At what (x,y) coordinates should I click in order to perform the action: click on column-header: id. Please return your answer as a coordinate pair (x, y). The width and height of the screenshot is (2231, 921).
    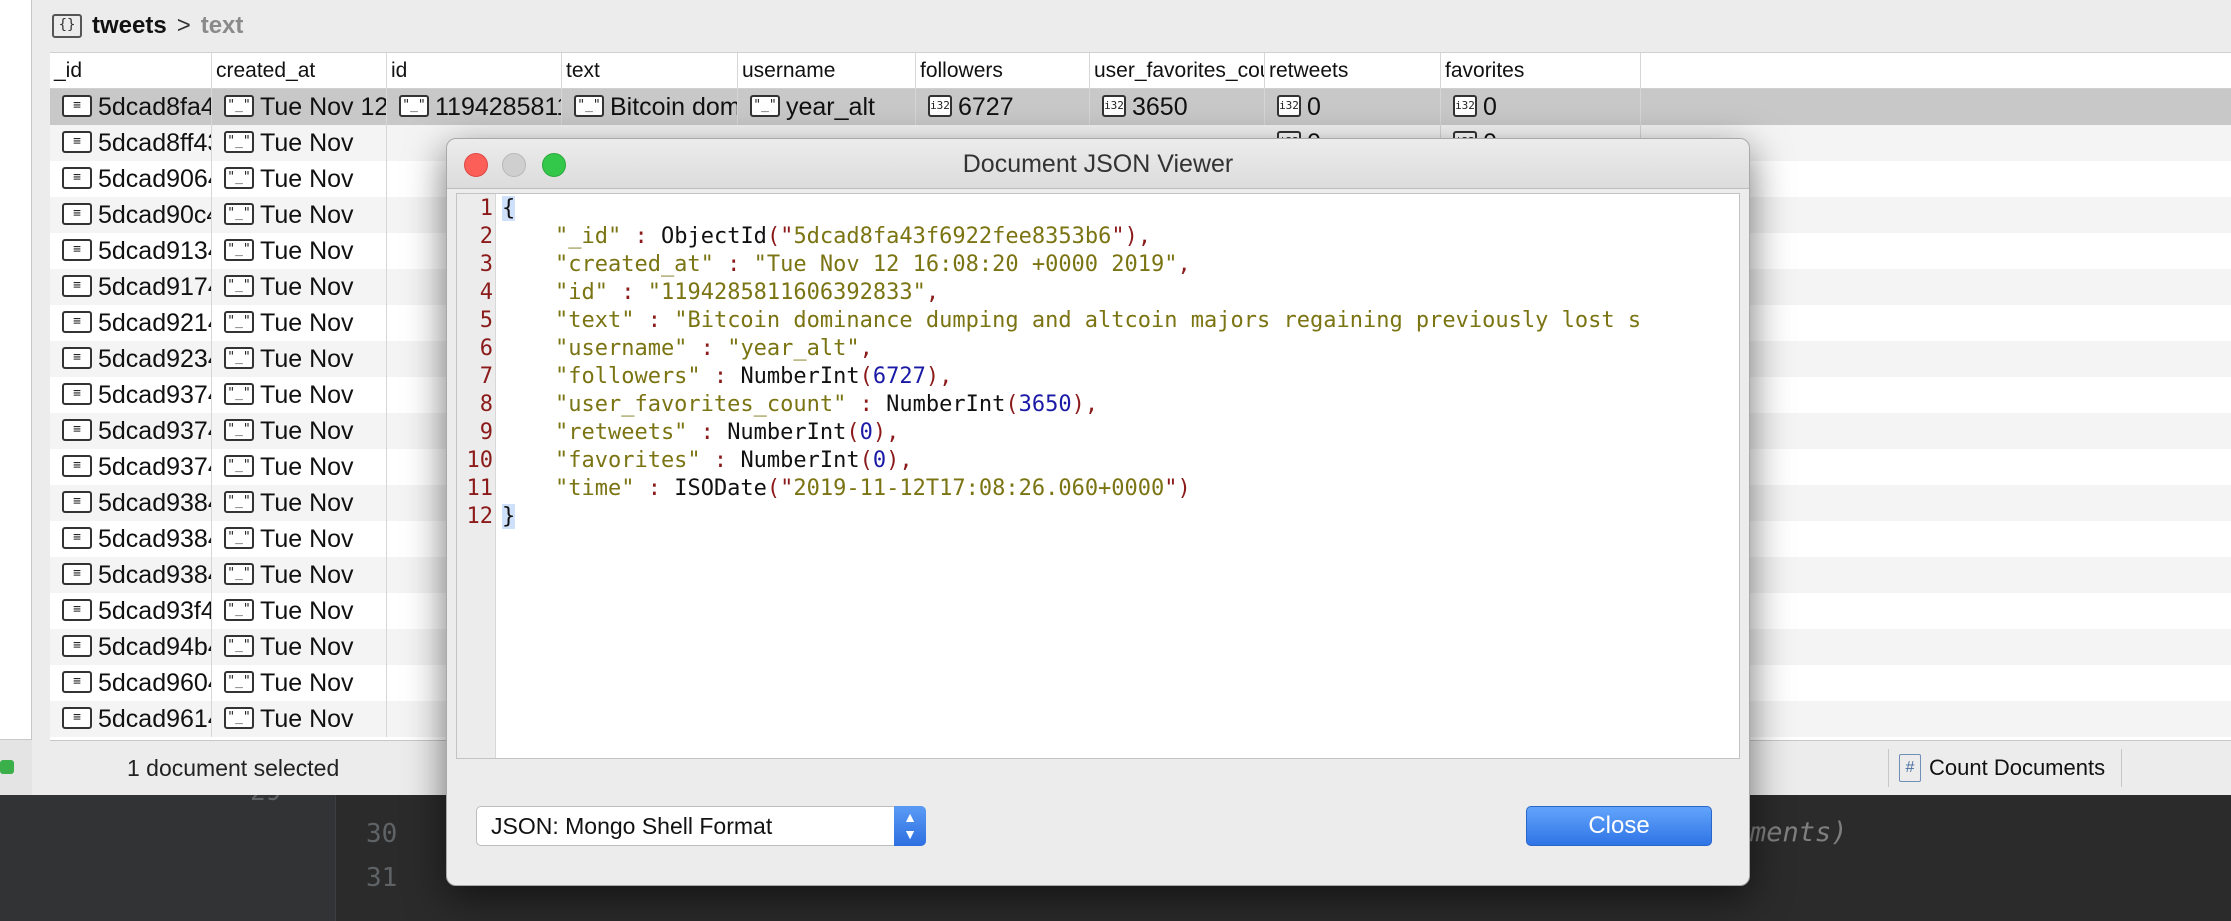
    Looking at the image, I should click on (474, 71).